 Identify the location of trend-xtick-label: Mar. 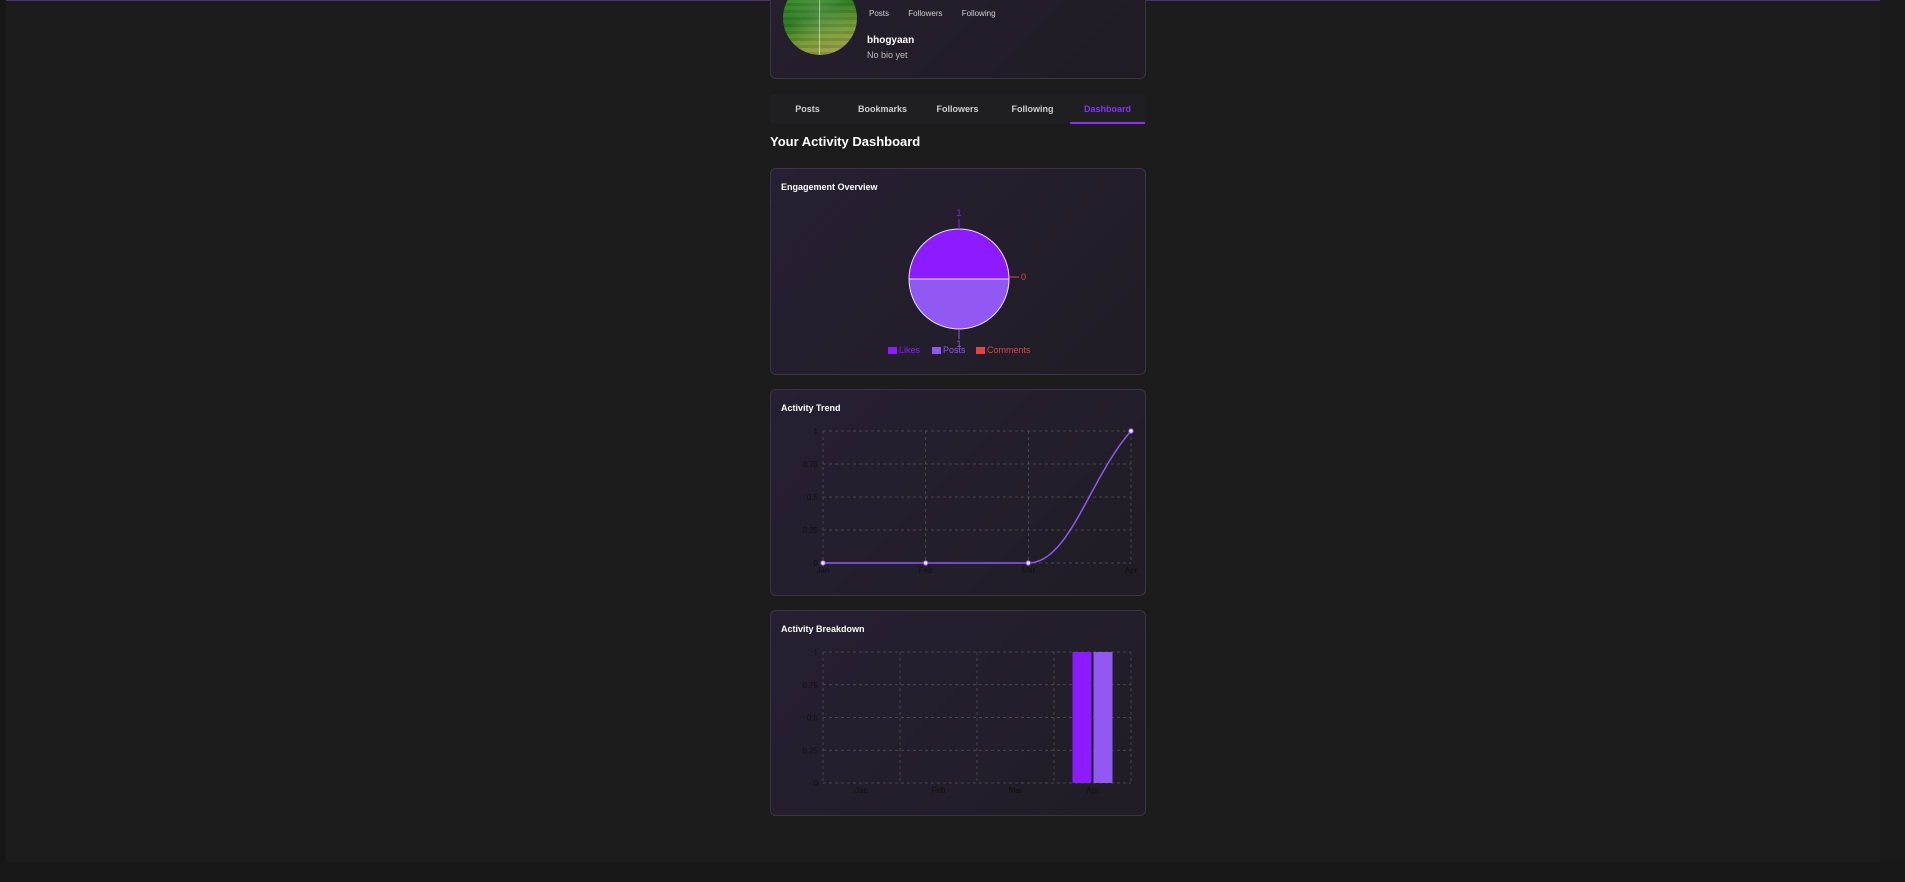
(1028, 570).